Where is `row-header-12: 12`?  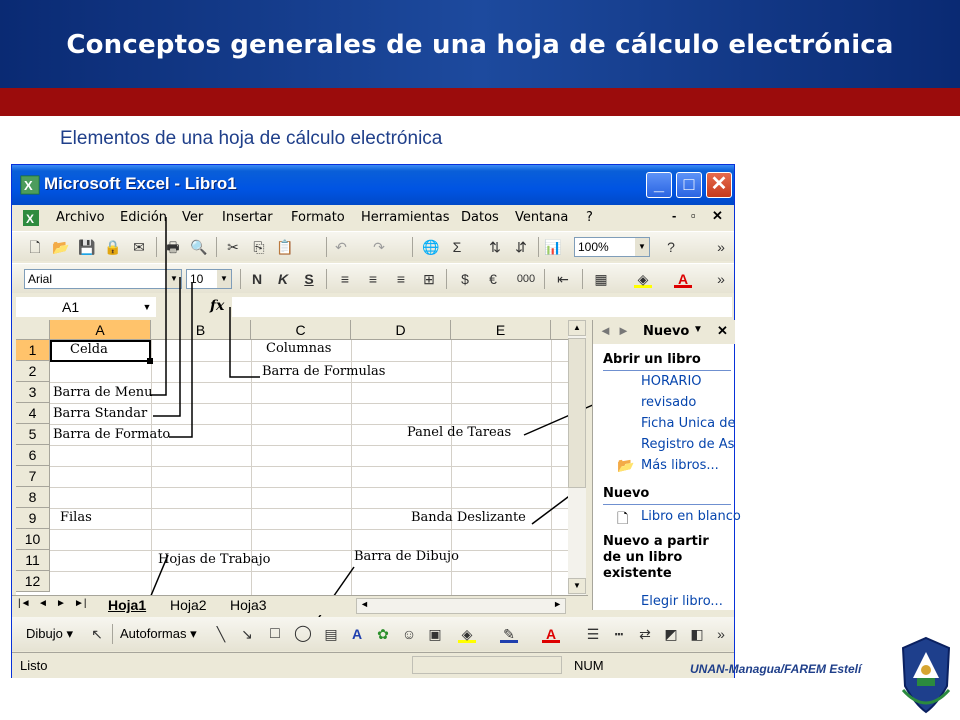
row-header-12: 12 is located at coordinates (33, 581).